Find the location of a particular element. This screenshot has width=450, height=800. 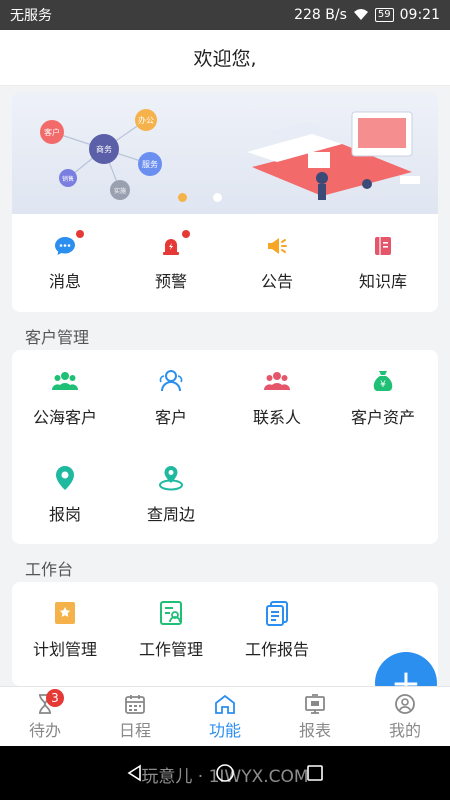

tab-label: 日程 is located at coordinates (134, 730).